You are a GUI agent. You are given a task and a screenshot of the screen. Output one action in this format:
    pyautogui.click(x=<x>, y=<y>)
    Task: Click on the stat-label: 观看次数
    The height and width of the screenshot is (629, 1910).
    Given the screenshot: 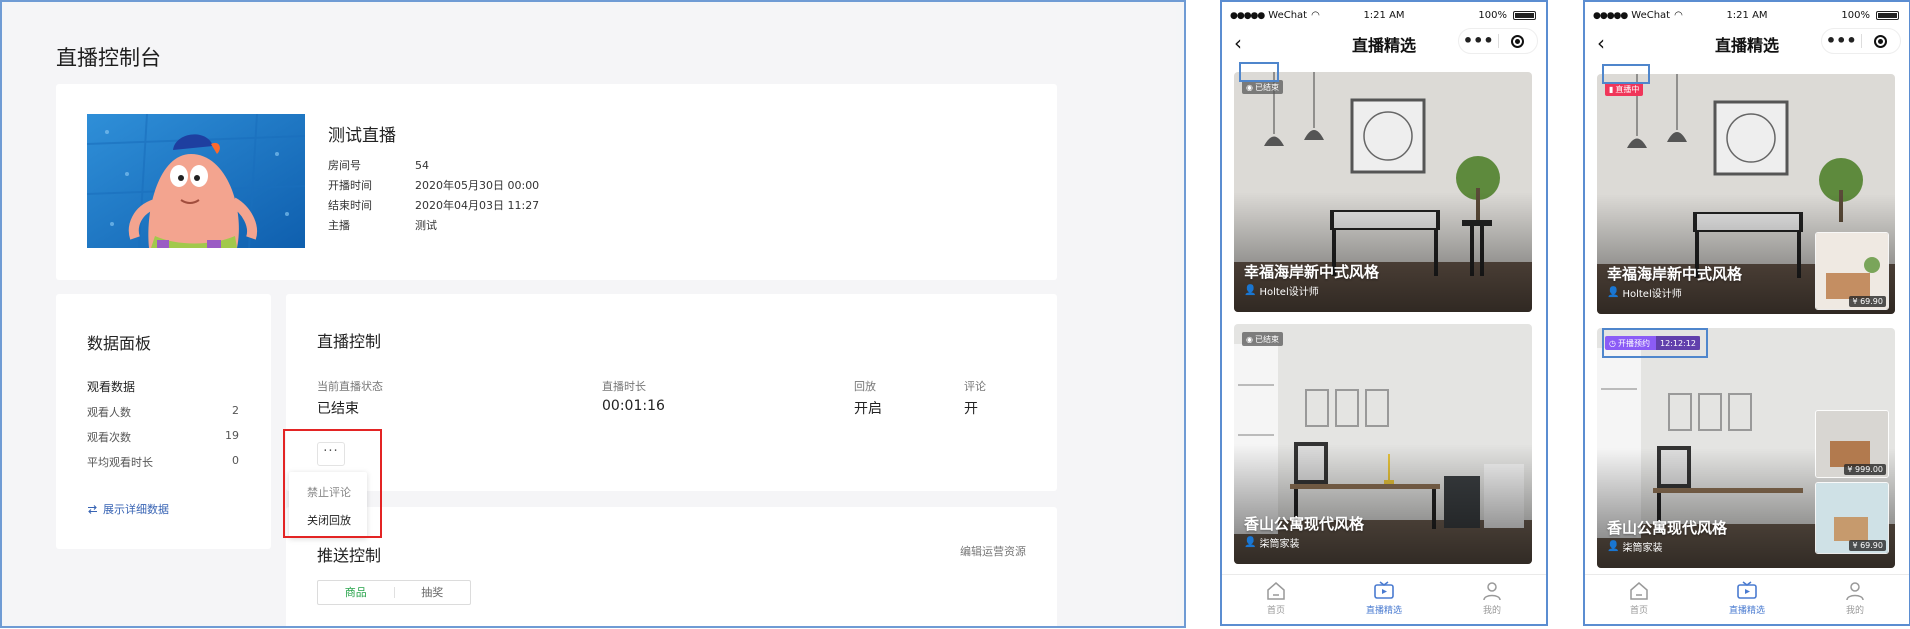 What is the action you would take?
    pyautogui.click(x=109, y=437)
    